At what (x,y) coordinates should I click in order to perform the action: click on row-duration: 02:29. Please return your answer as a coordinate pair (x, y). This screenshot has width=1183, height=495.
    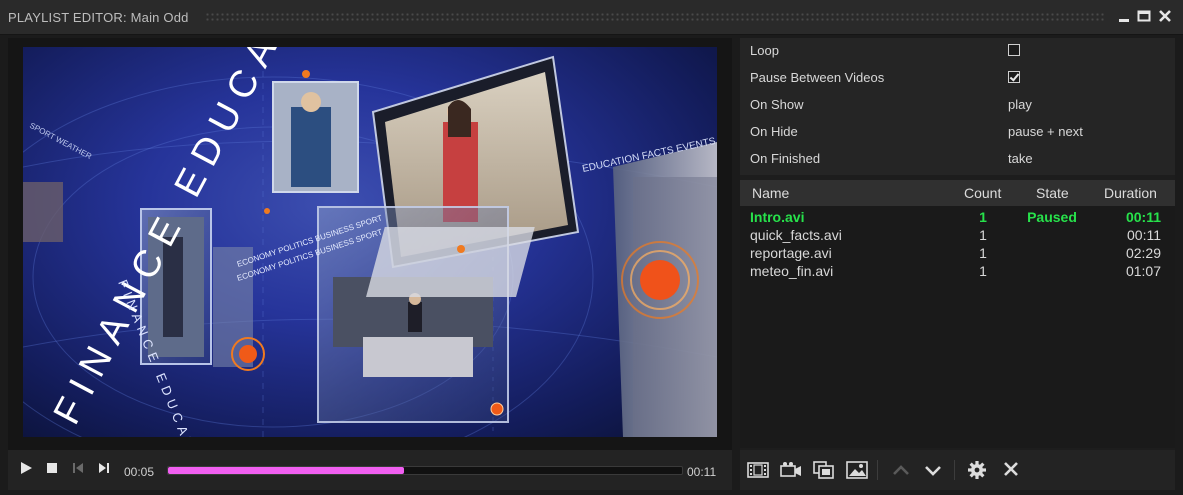
    Looking at the image, I should click on (1143, 253).